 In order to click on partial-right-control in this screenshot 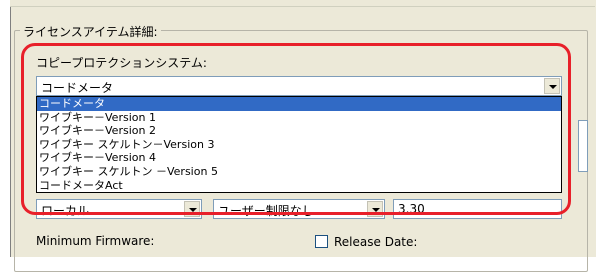, I will do `click(583, 146)`.